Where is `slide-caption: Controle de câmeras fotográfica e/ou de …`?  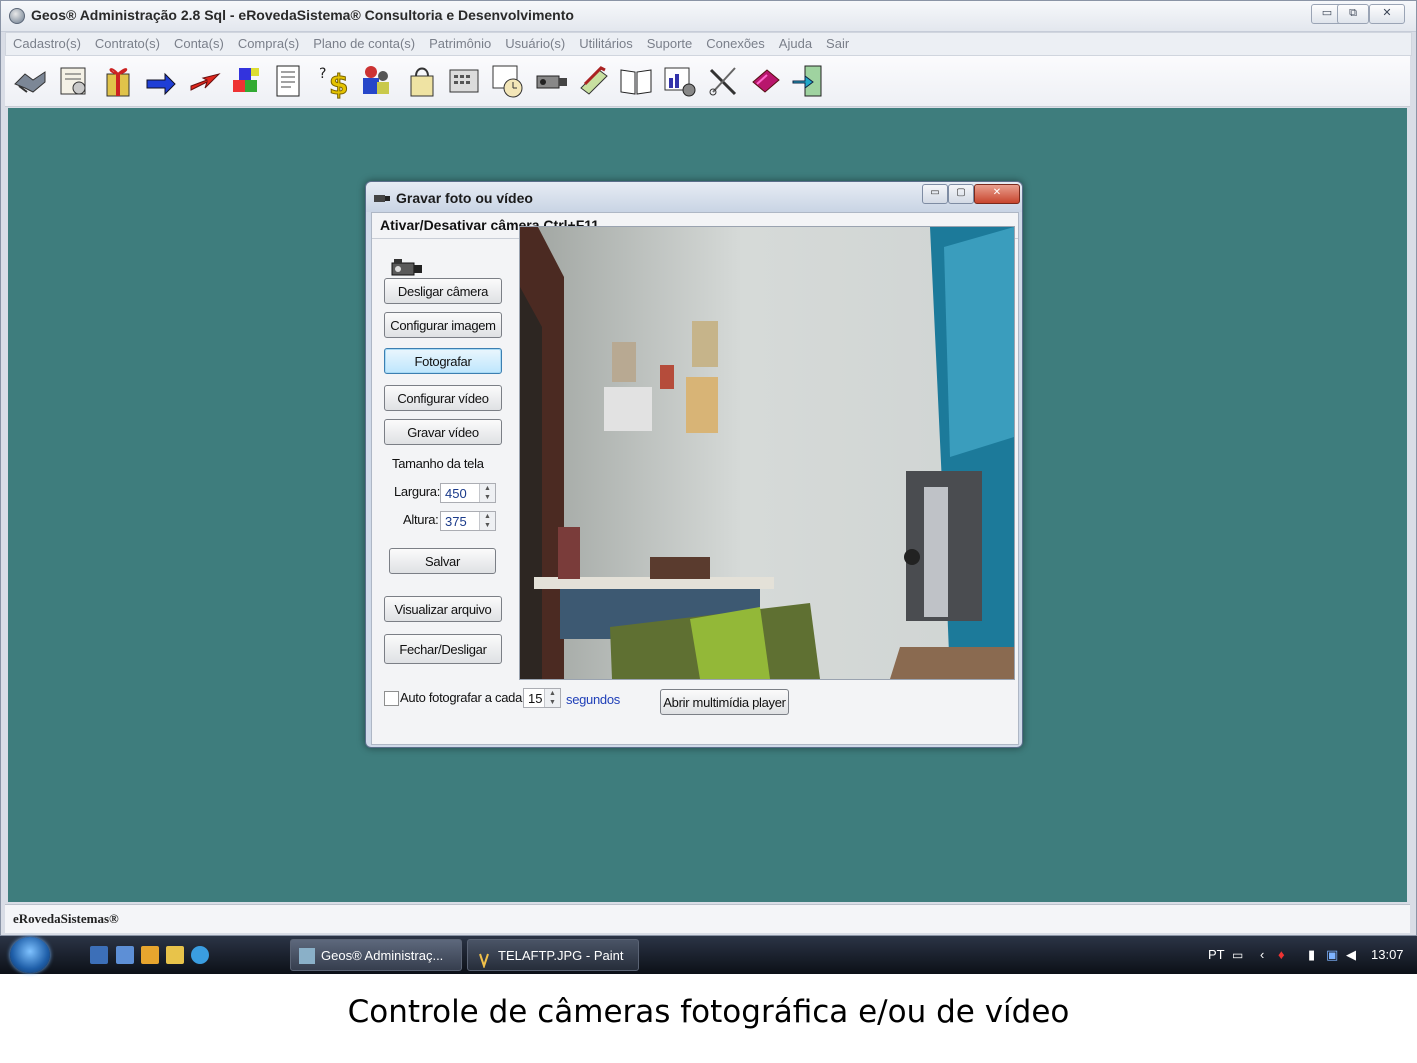 slide-caption: Controle de câmeras fotográfica e/ou de … is located at coordinates (708, 1012).